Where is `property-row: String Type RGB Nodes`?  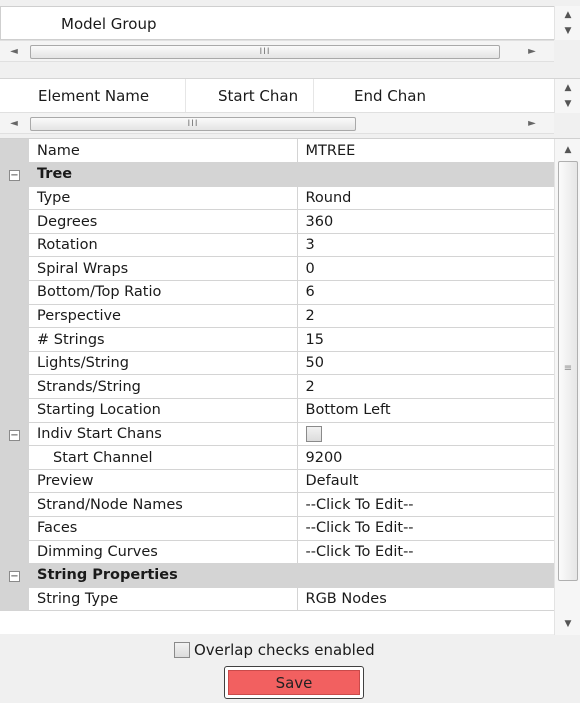
property-row: String Type RGB Nodes is located at coordinates (277, 599).